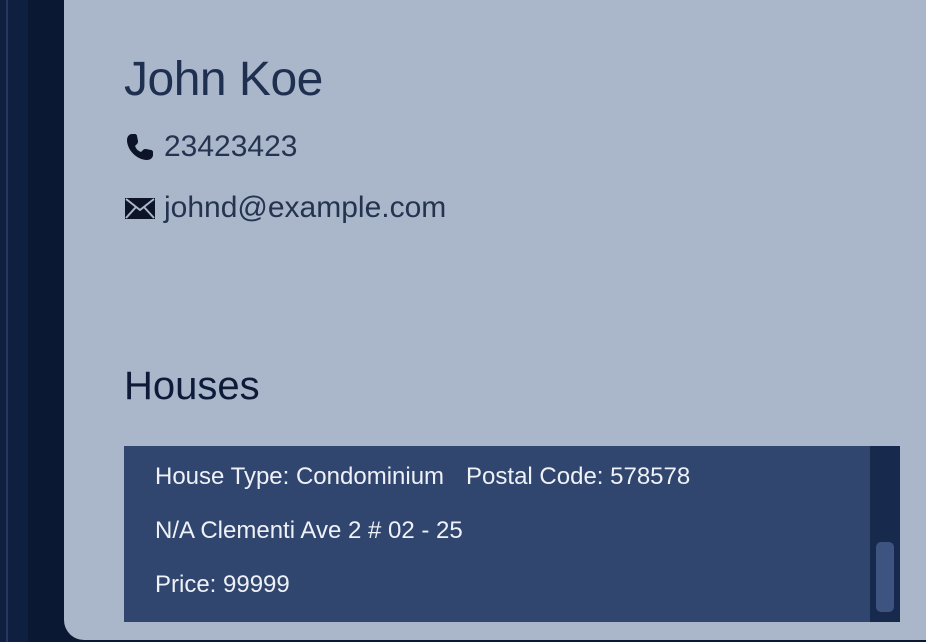  Describe the element at coordinates (7, 321) in the screenshot. I see `panel-divider` at that location.